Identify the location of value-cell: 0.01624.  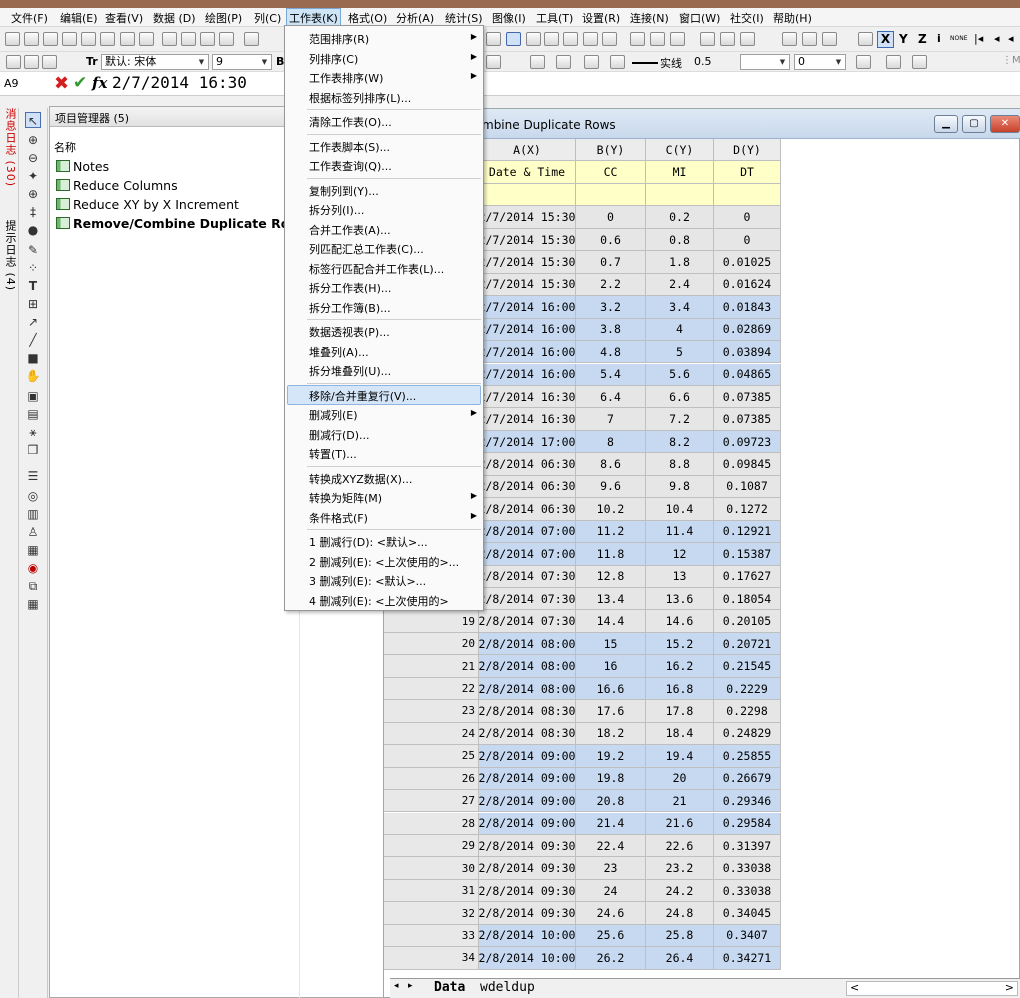
(747, 285).